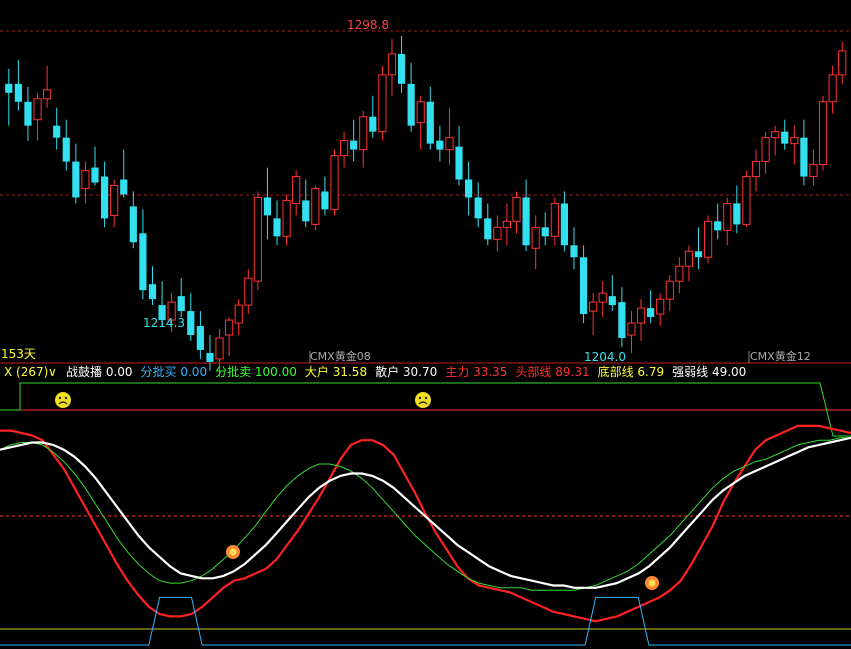 Image resolution: width=851 pixels, height=649 pixels. What do you see at coordinates (709, 372) in the screenshot?
I see `indicator-value-8: 强弱线 49.00` at bounding box center [709, 372].